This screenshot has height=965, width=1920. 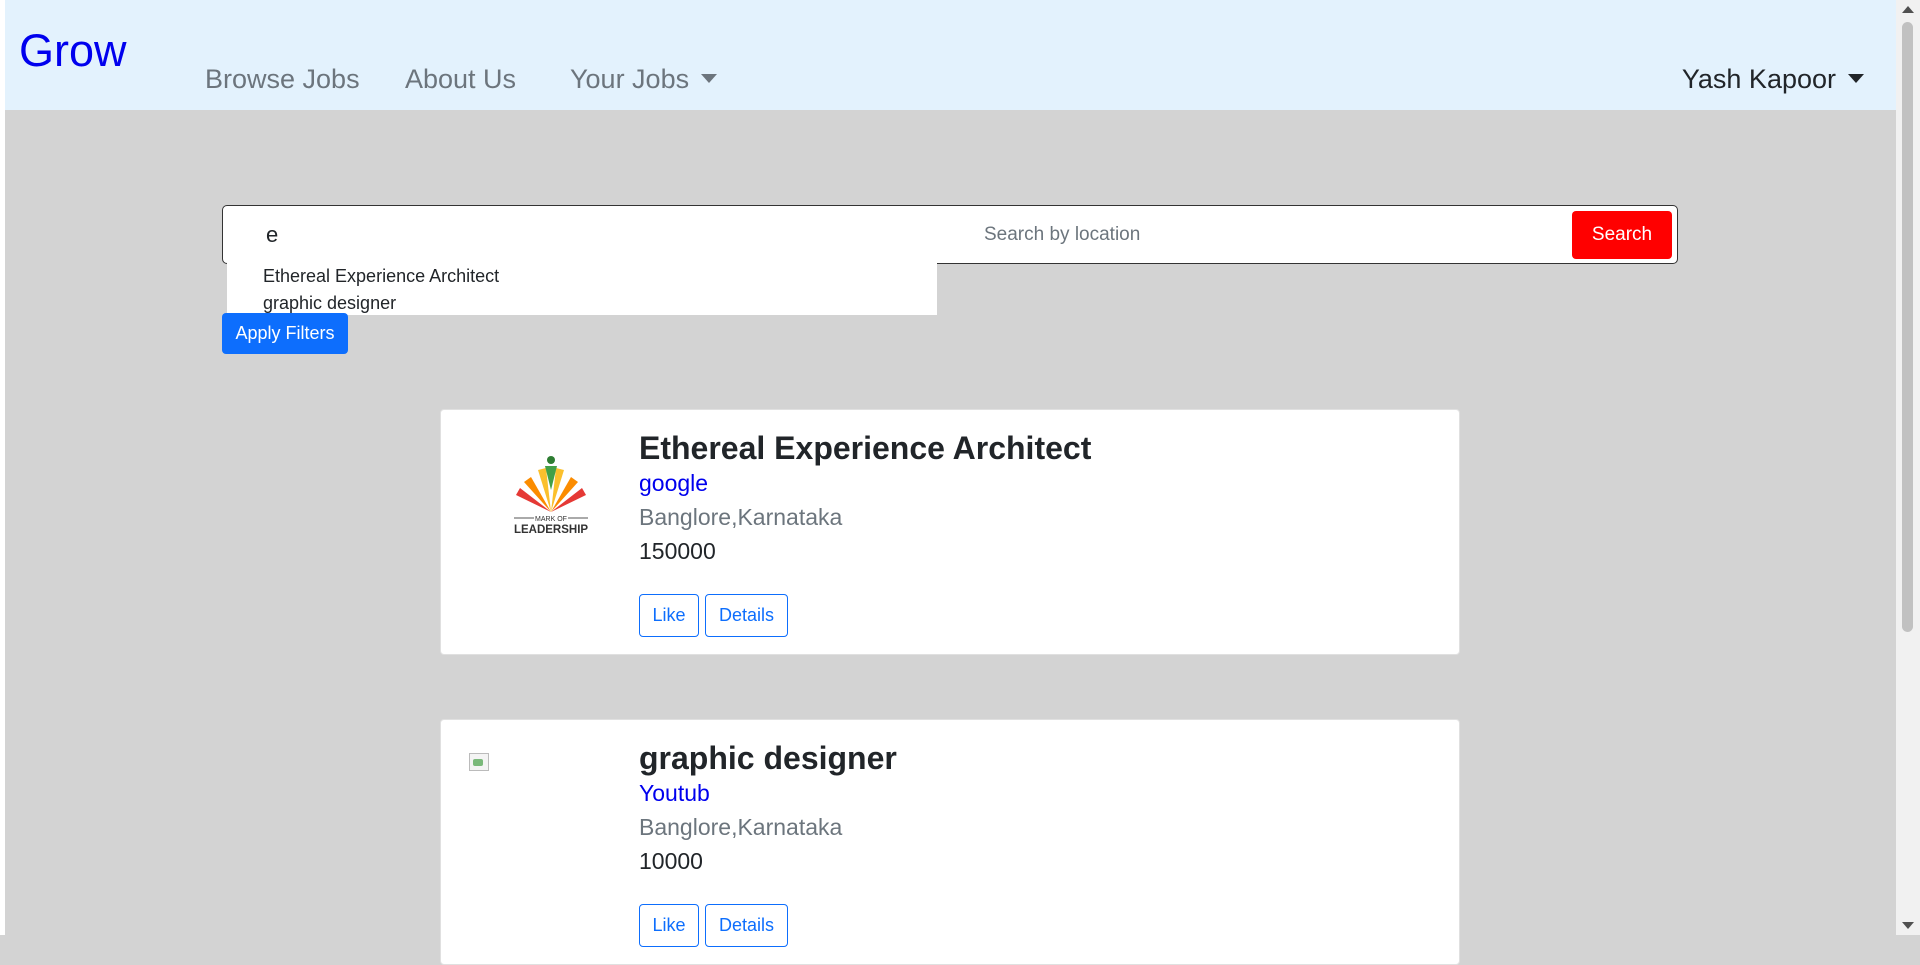 I want to click on scrollbar-thumb, so click(x=1907, y=327).